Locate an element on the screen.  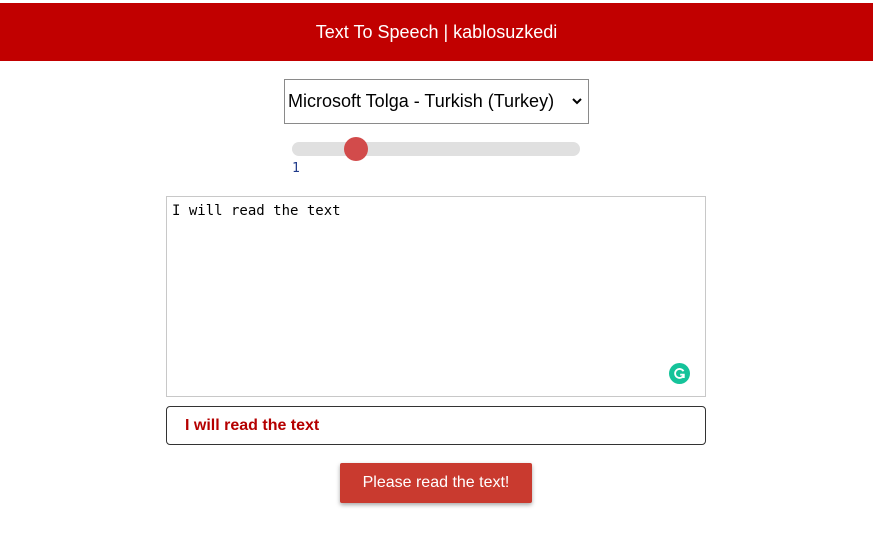
header-bar: Text To Speech | kablosuzkedi is located at coordinates (436, 32).